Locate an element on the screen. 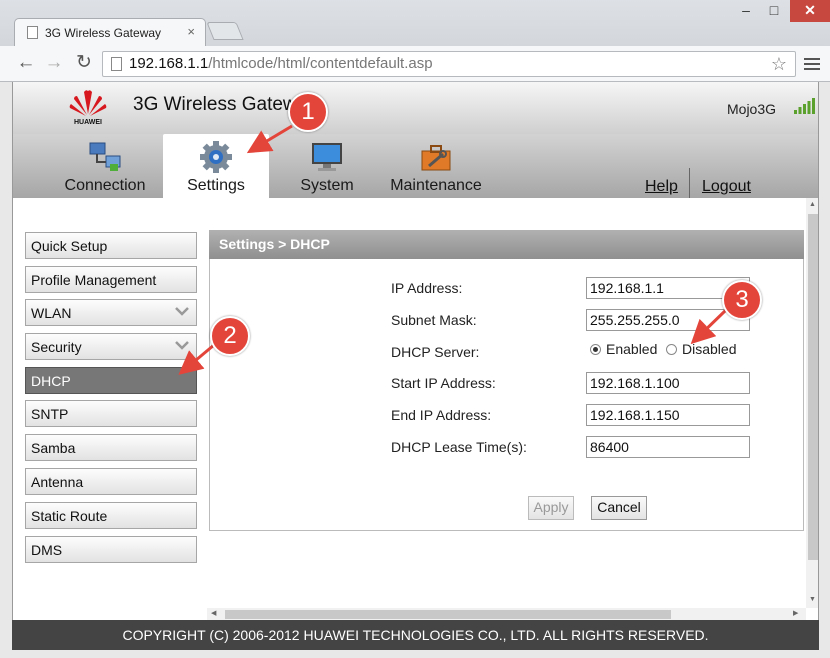 The width and height of the screenshot is (830, 658). nav-maintenance: Maintenance is located at coordinates (436, 166).